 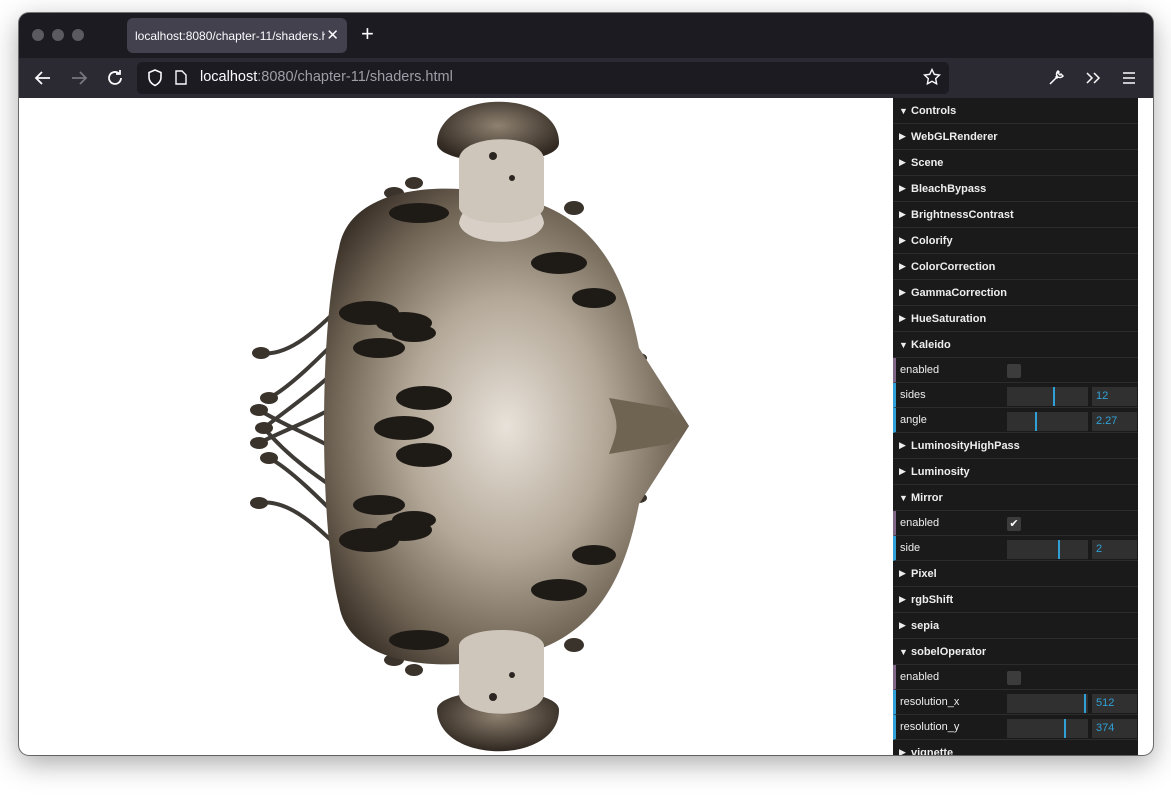 What do you see at coordinates (954, 136) in the screenshot?
I see `folder-label: WebGLRenderer` at bounding box center [954, 136].